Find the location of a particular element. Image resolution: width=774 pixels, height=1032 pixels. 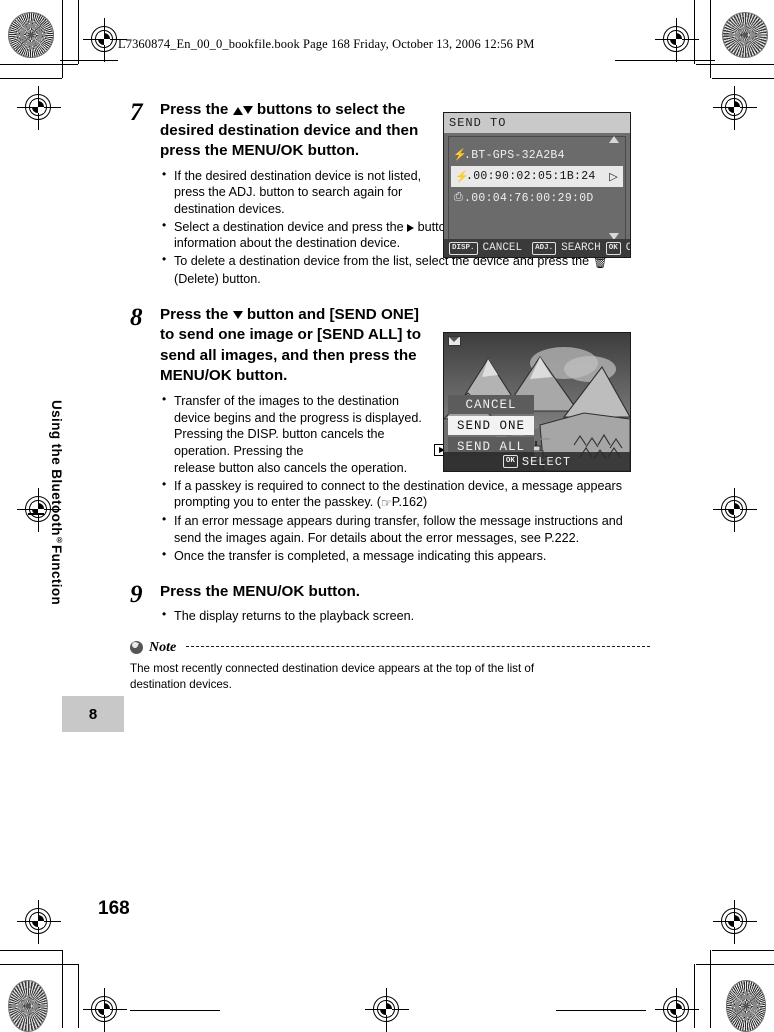

lcd-title: SEND TO is located at coordinates (537, 123).